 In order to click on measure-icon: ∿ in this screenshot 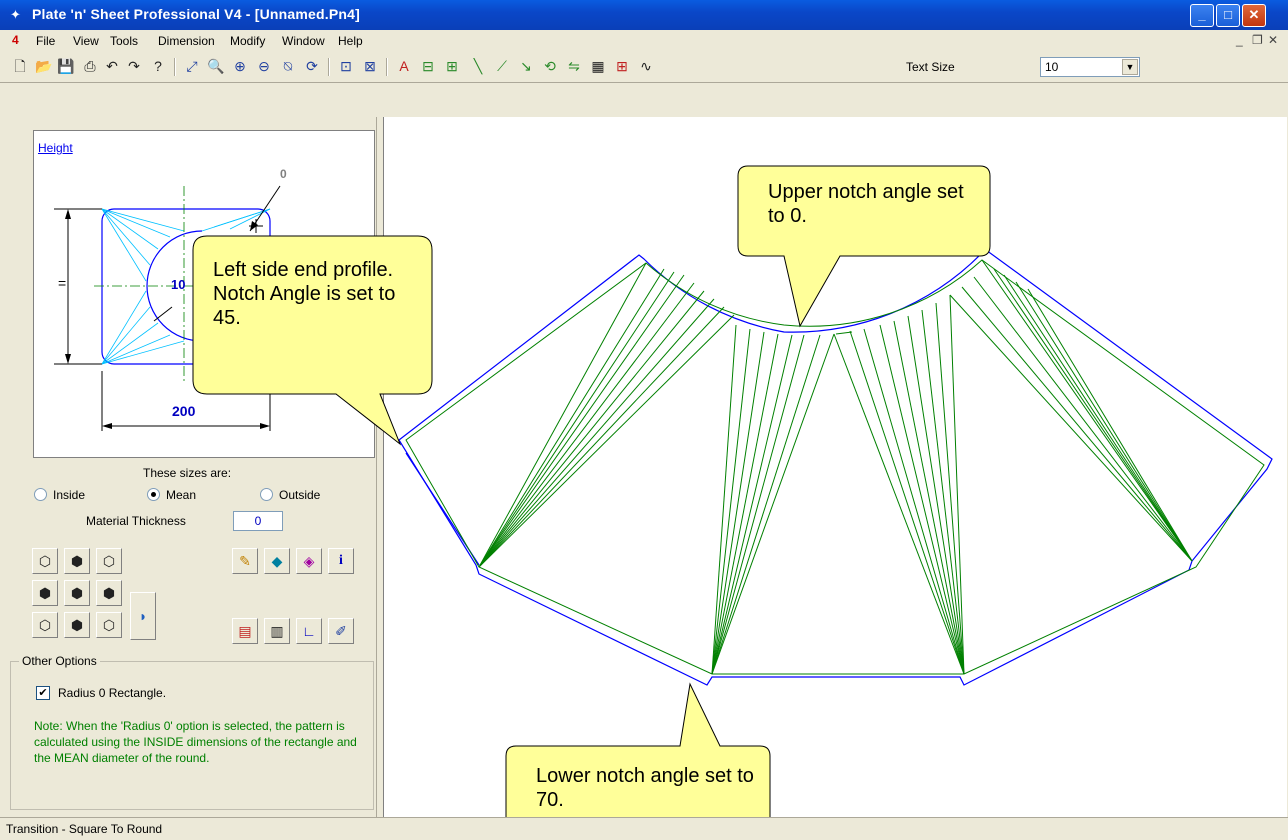, I will do `click(646, 66)`.